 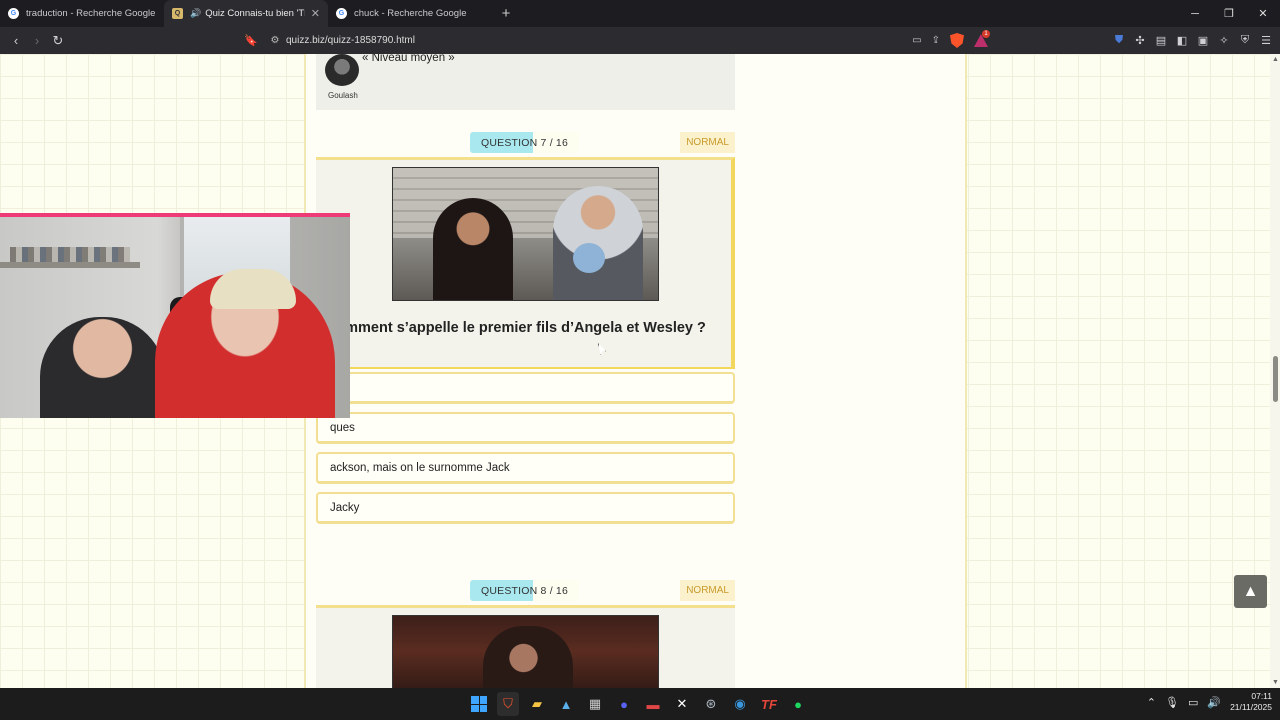 I want to click on leo-ai-icon: ✧, so click(x=1224, y=40).